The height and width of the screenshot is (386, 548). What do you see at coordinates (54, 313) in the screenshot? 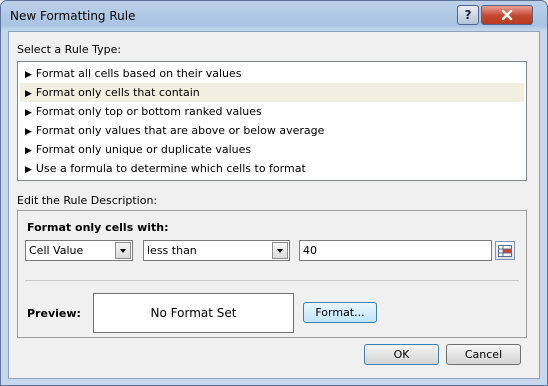
I see `preview-label: Preview:` at bounding box center [54, 313].